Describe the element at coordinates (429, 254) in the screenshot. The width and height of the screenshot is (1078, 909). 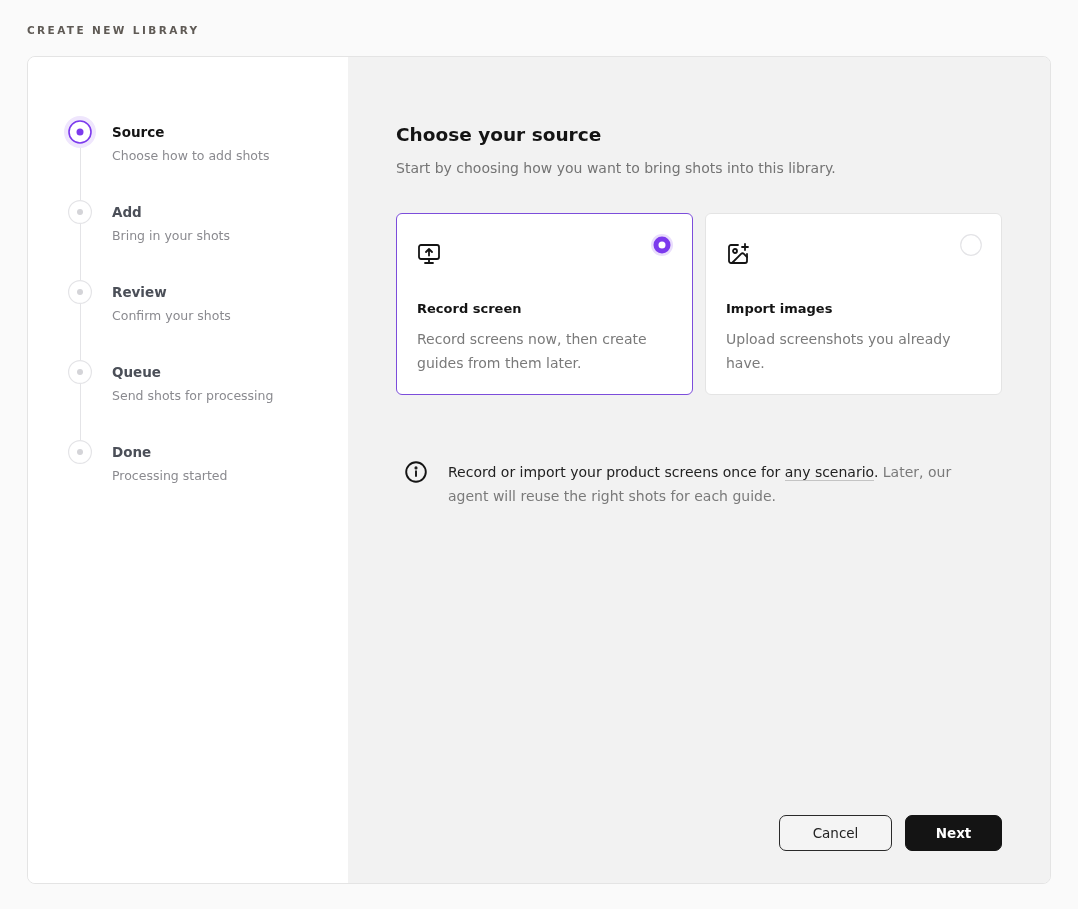
I see `monitor-upload-icon` at that location.